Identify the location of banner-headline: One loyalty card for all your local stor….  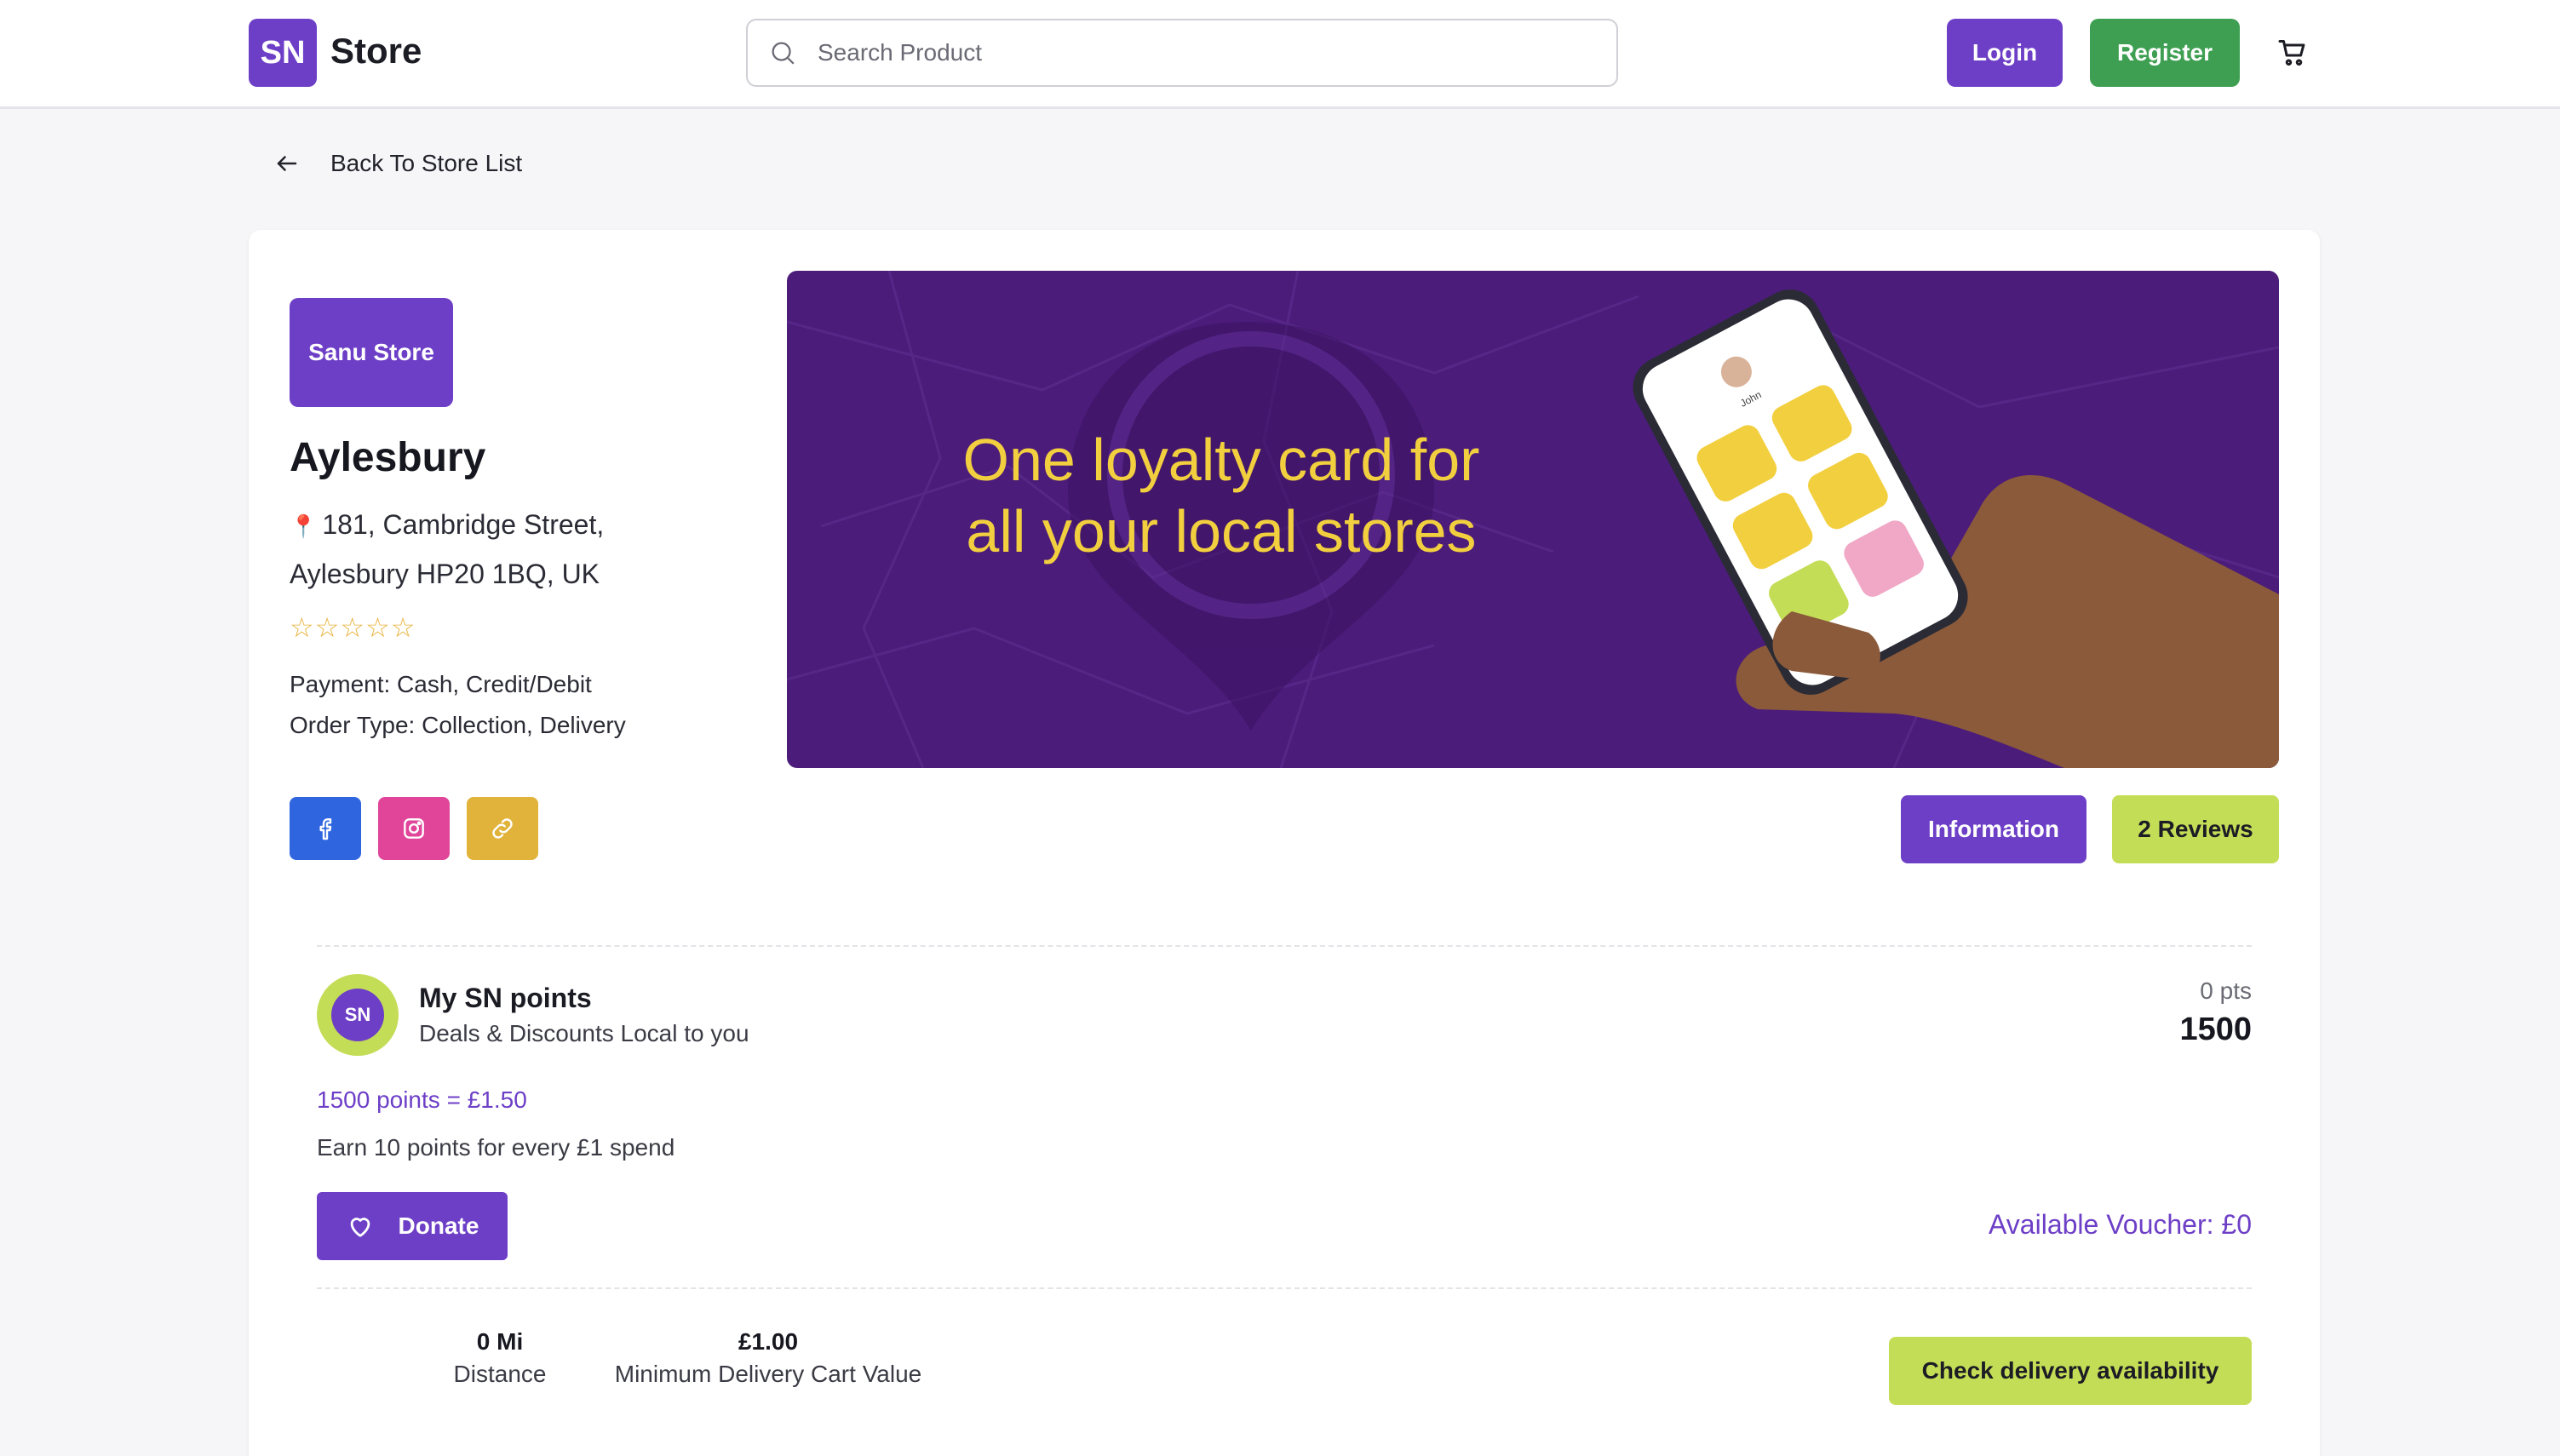
(1221, 496).